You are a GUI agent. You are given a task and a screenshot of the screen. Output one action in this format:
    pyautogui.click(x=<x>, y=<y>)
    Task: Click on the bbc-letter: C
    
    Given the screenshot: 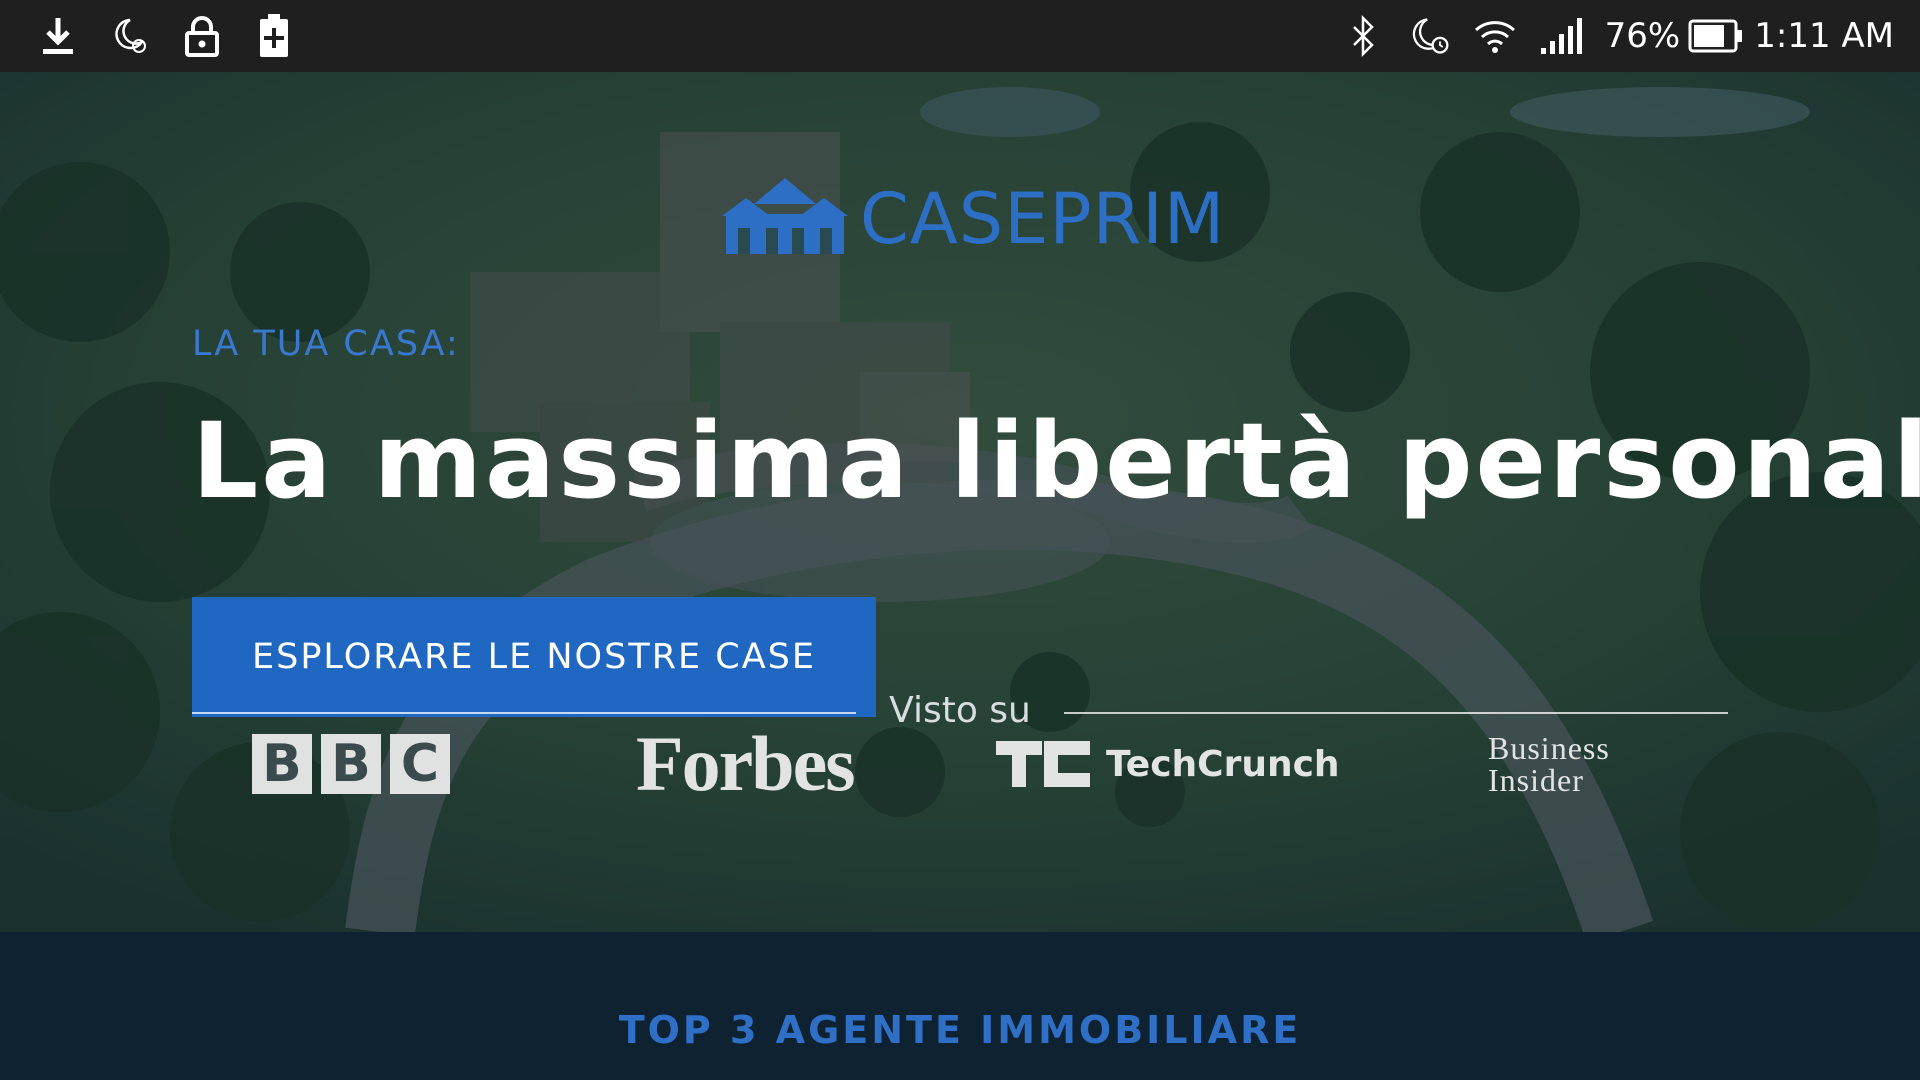 What is the action you would take?
    pyautogui.click(x=420, y=764)
    